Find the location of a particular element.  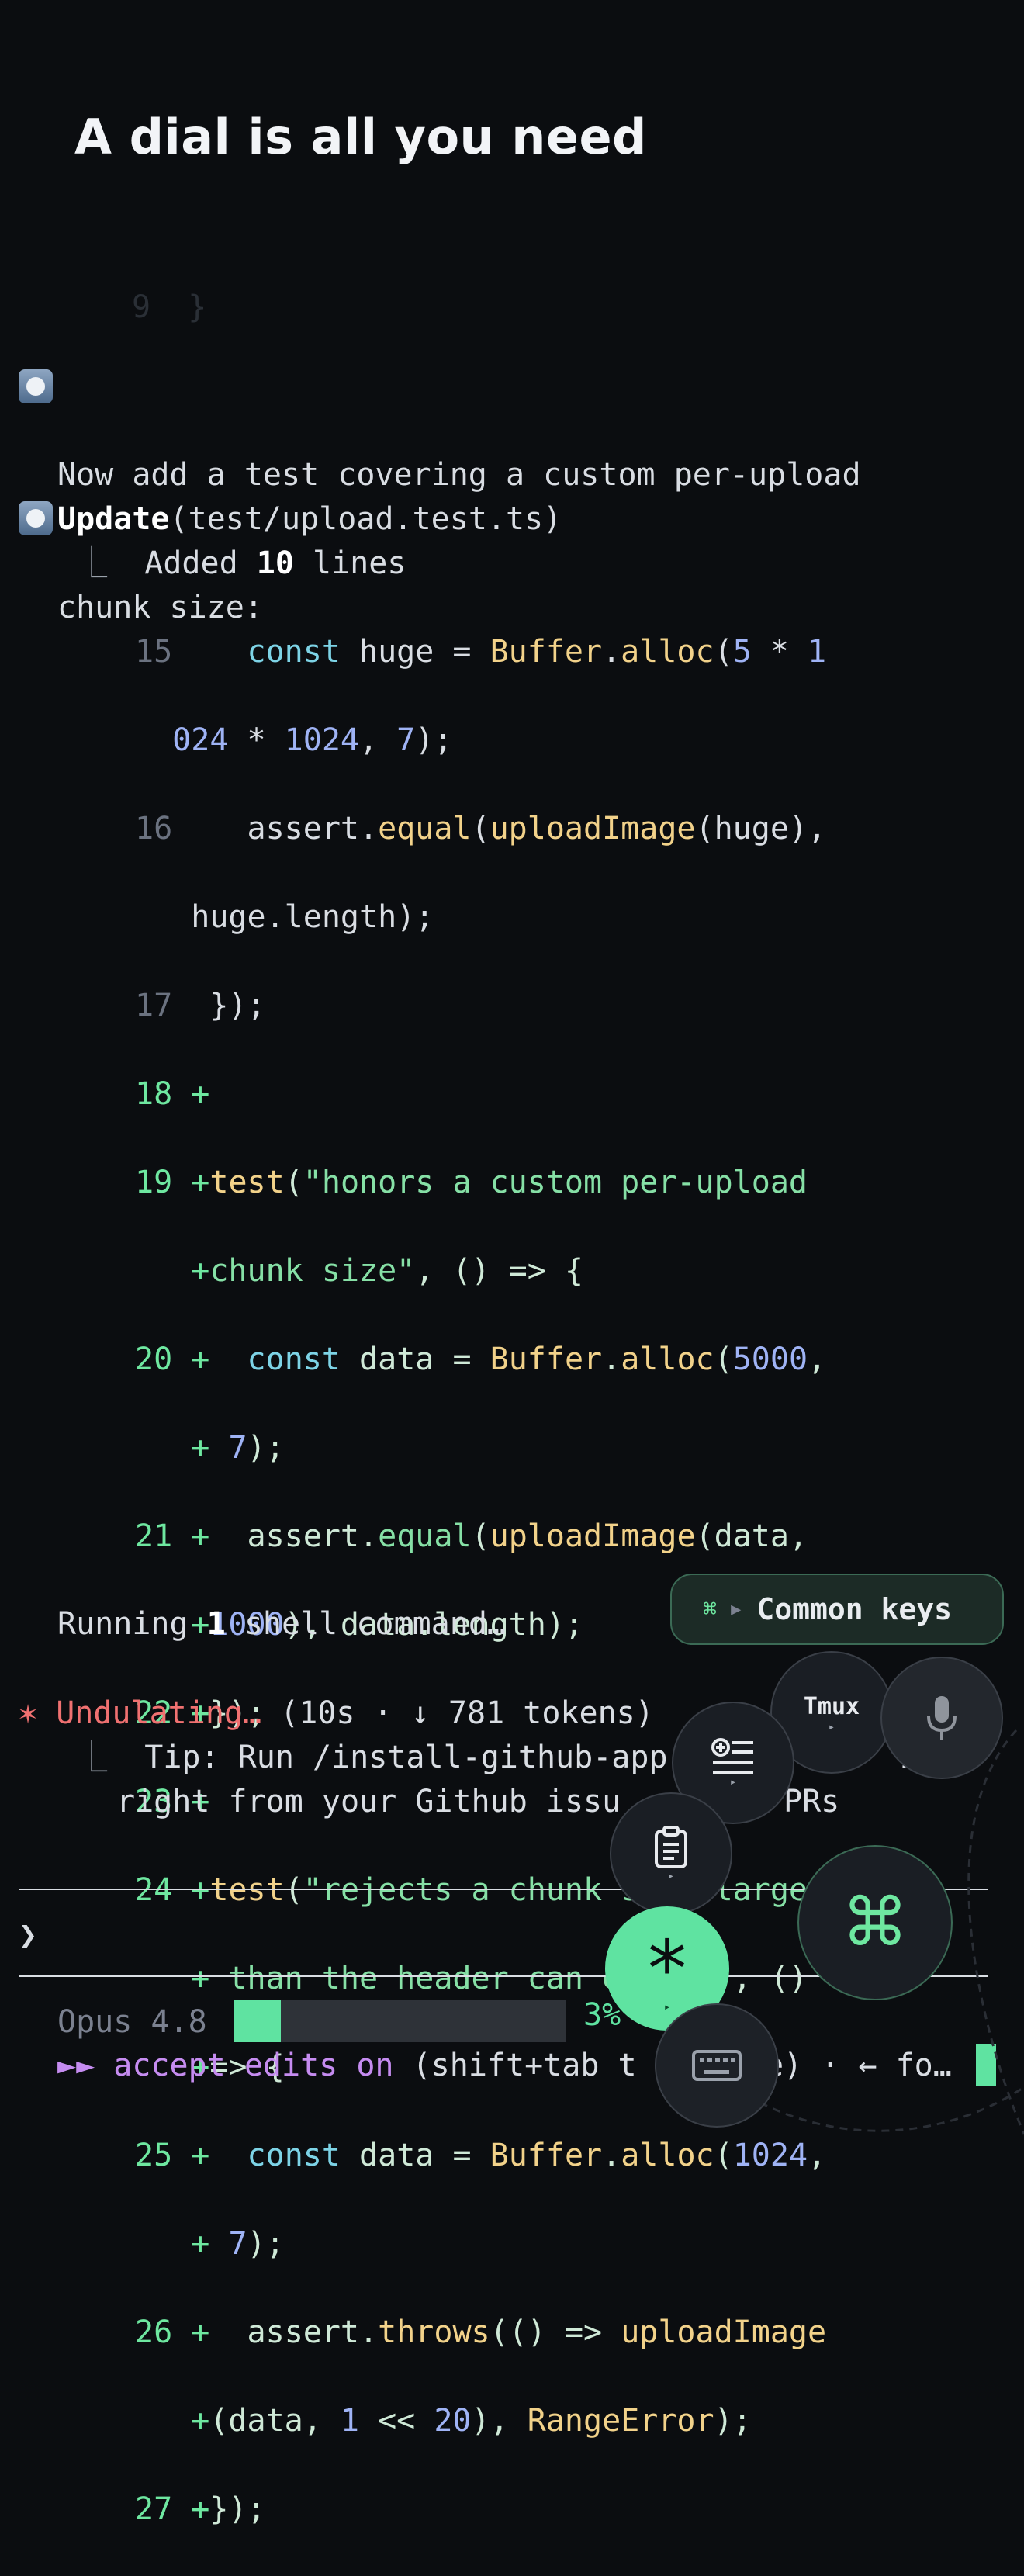

command-count: 1 is located at coordinates (216, 1624).